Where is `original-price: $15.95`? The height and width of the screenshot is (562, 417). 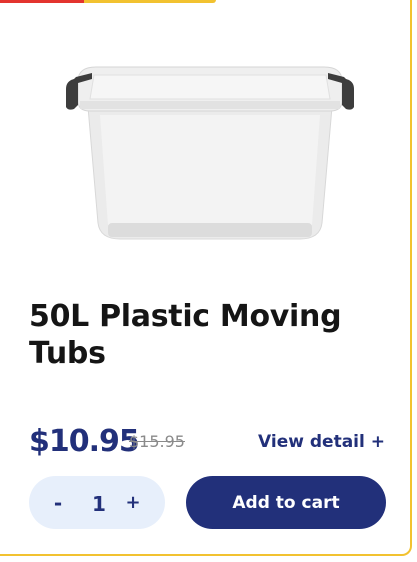
original-price: $15.95 is located at coordinates (157, 441).